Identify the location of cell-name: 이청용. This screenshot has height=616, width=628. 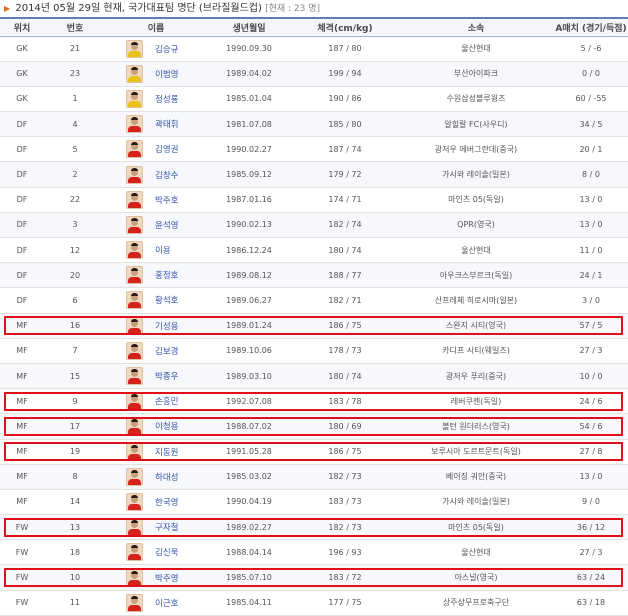
(156, 426).